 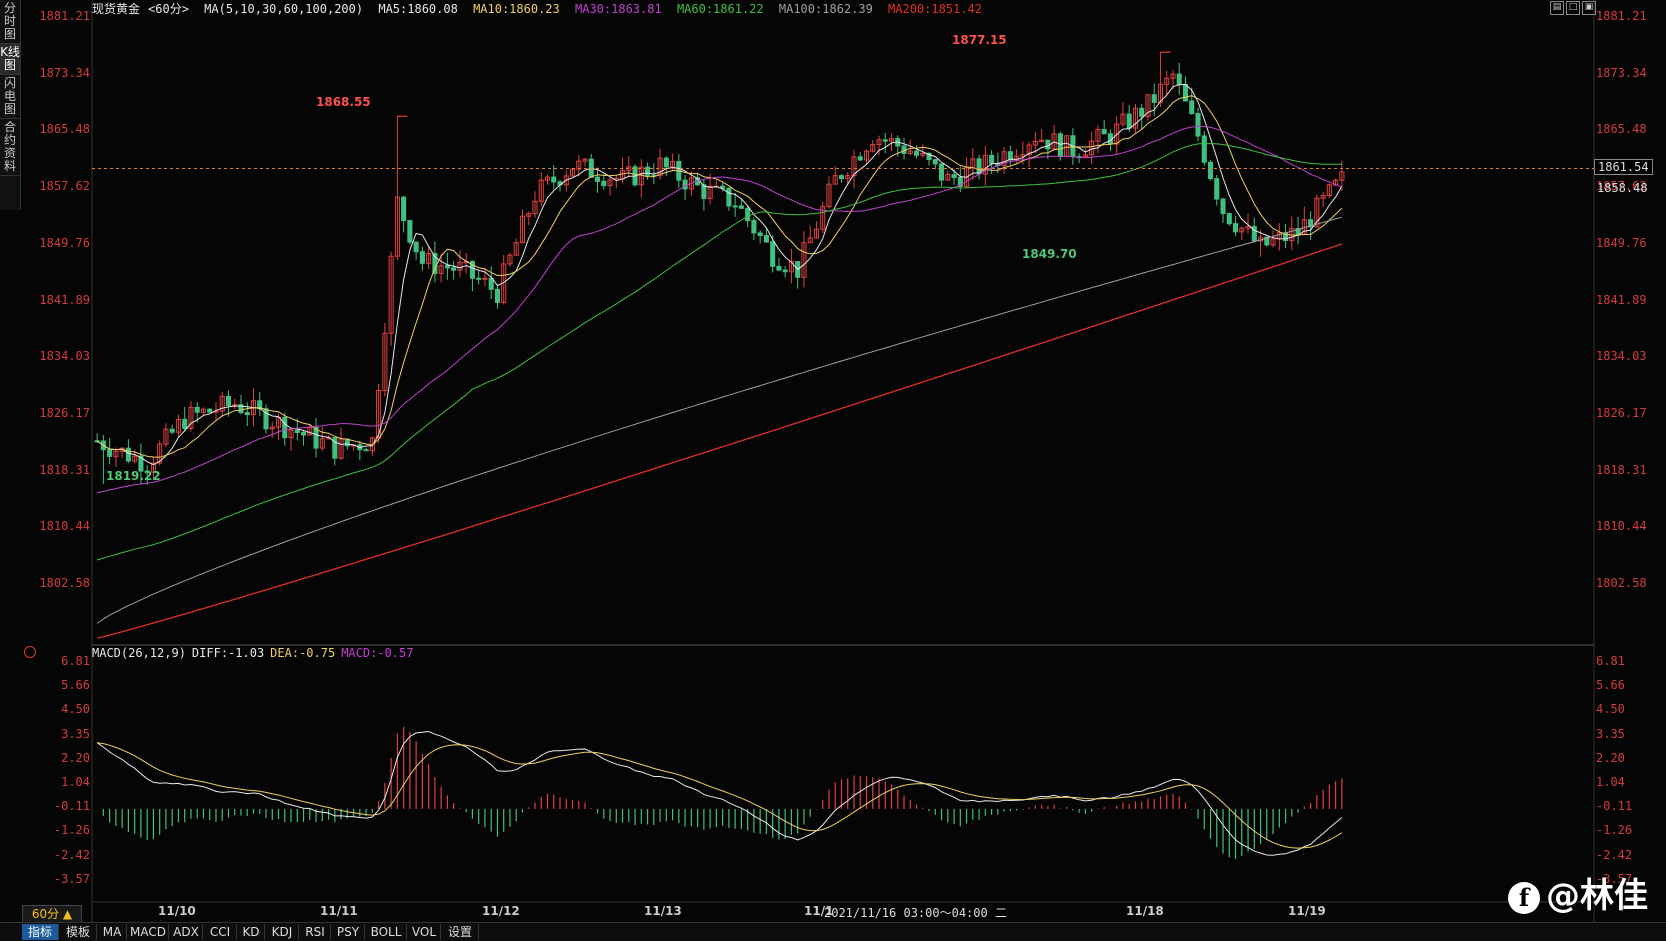 What do you see at coordinates (64, 412) in the screenshot?
I see `price-left-axis-tick: 1826.17` at bounding box center [64, 412].